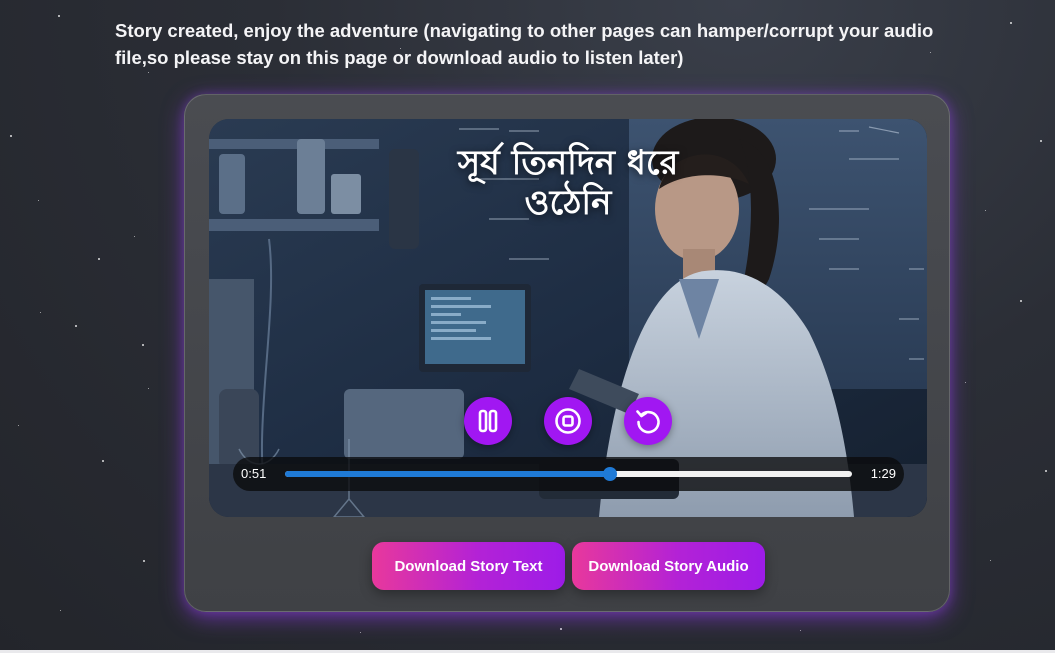 Image resolution: width=1055 pixels, height=653 pixels. Describe the element at coordinates (447, 474) in the screenshot. I see `progress-fill` at that location.